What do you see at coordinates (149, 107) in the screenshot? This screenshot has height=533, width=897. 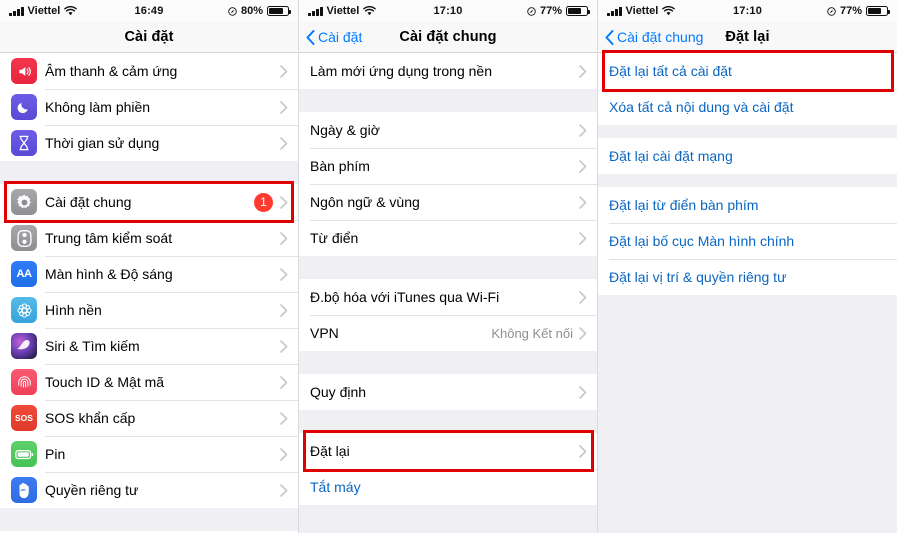 I see `list-item: Không làm phiền` at bounding box center [149, 107].